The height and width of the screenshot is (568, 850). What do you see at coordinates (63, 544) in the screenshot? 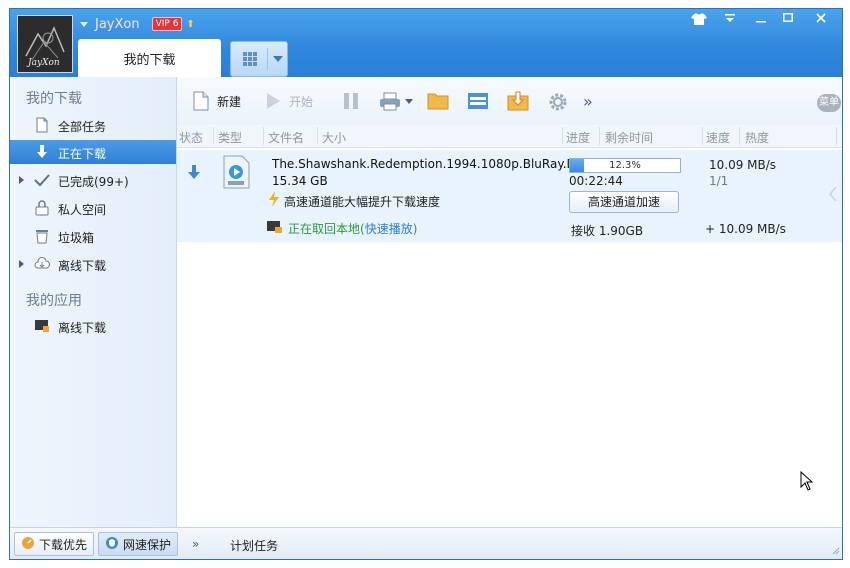
I see `download-priority-label: 下载优先` at bounding box center [63, 544].